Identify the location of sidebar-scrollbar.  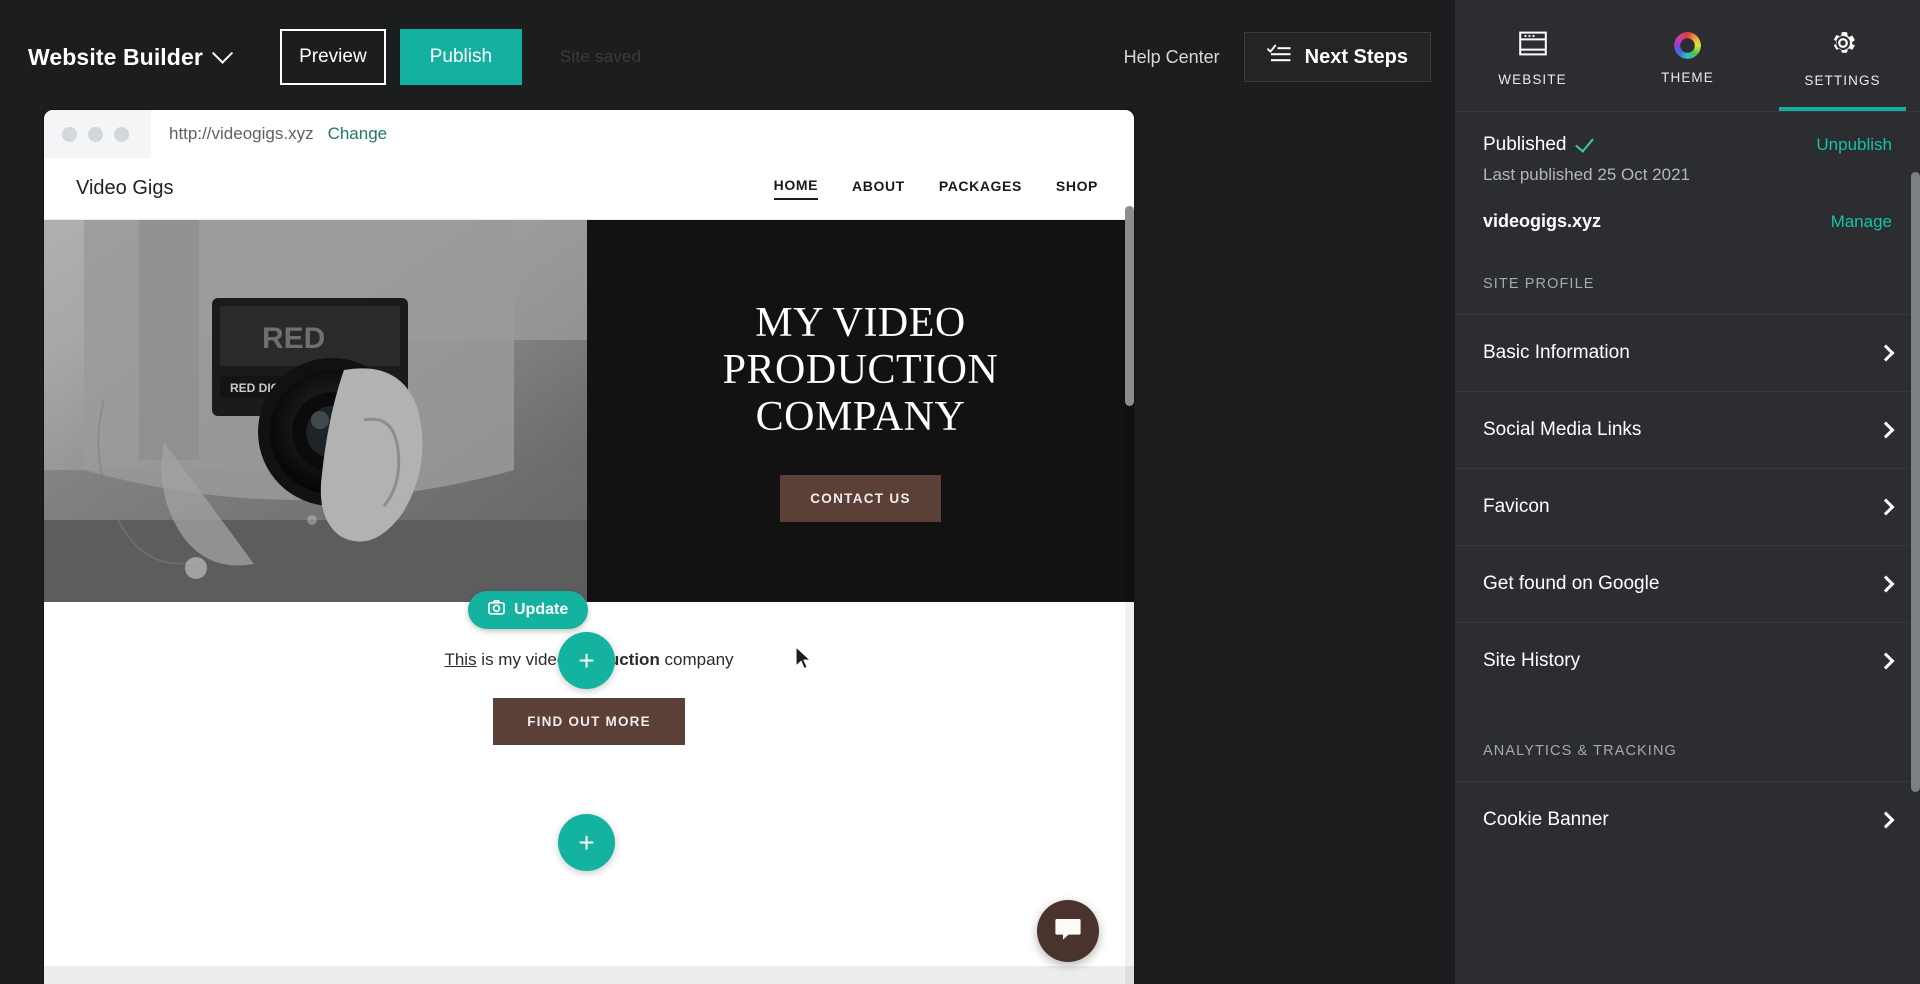
(1915, 548).